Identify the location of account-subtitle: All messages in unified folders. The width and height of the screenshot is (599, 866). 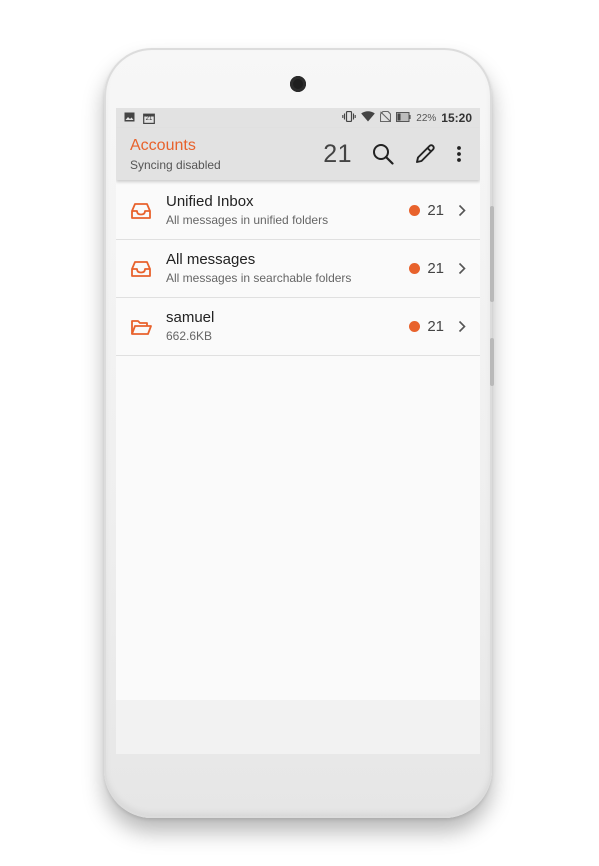
(247, 220).